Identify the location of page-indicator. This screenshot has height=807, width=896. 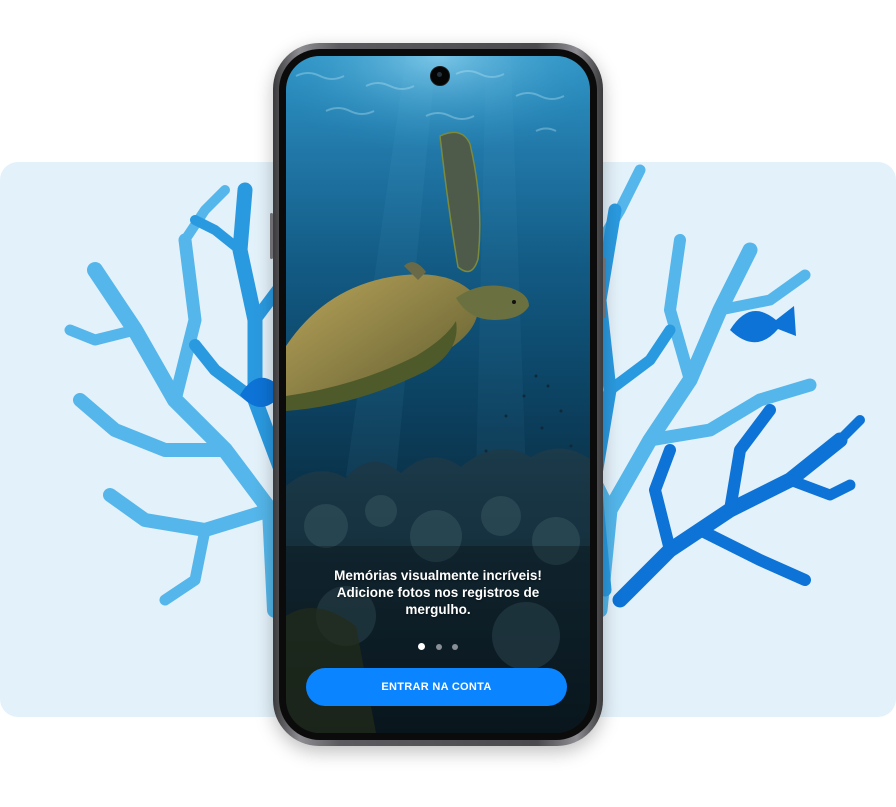
(438, 647).